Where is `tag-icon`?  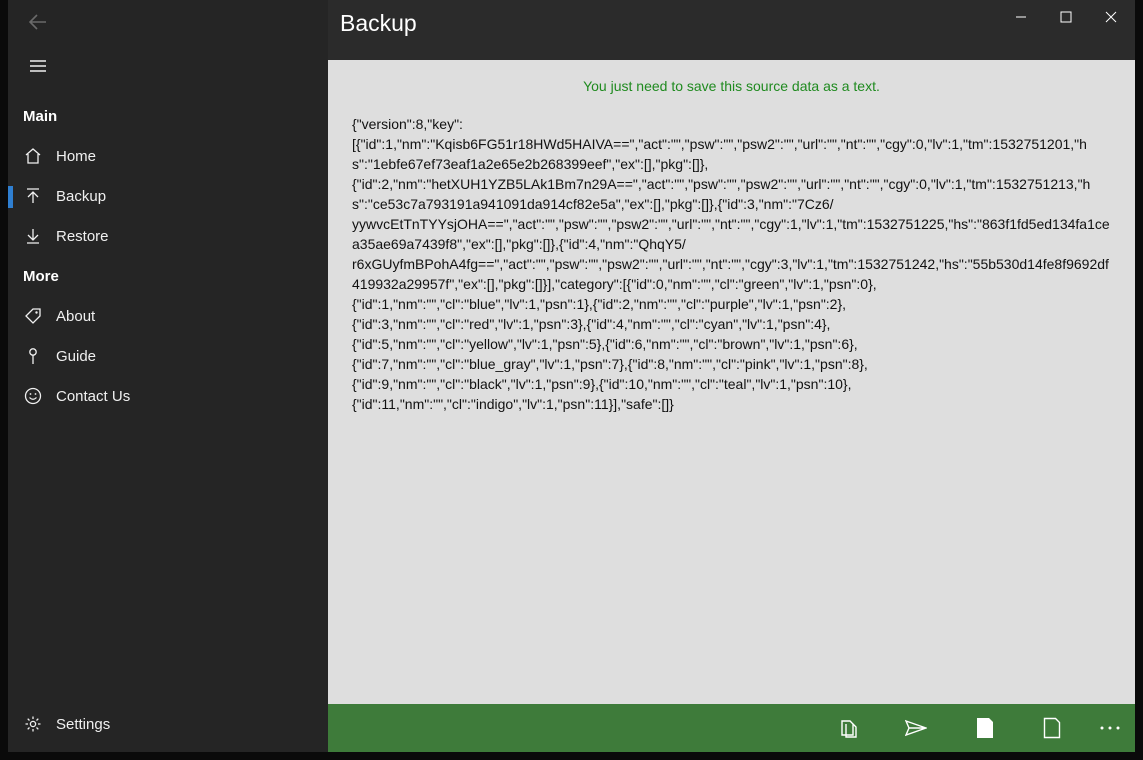
tag-icon is located at coordinates (33, 316).